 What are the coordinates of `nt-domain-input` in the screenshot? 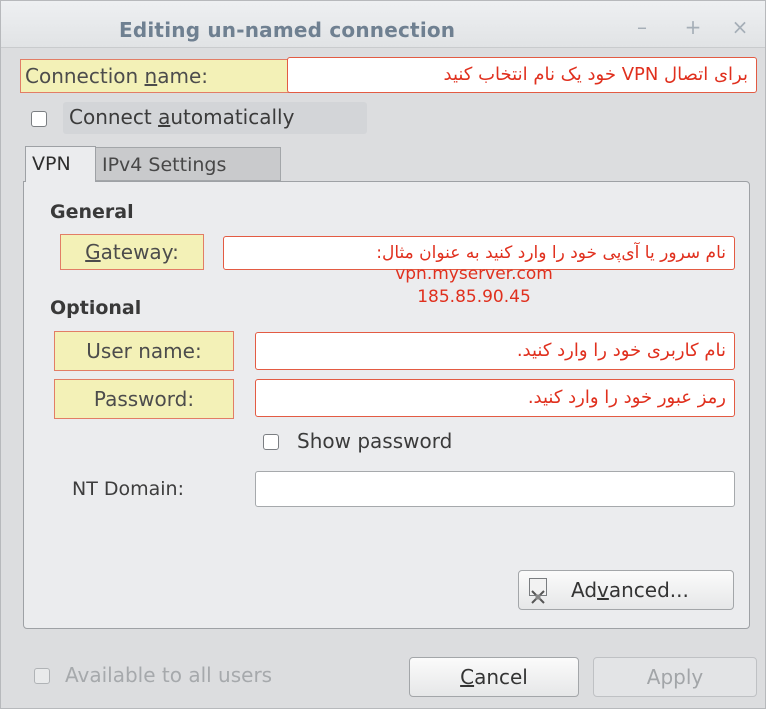 It's located at (495, 489).